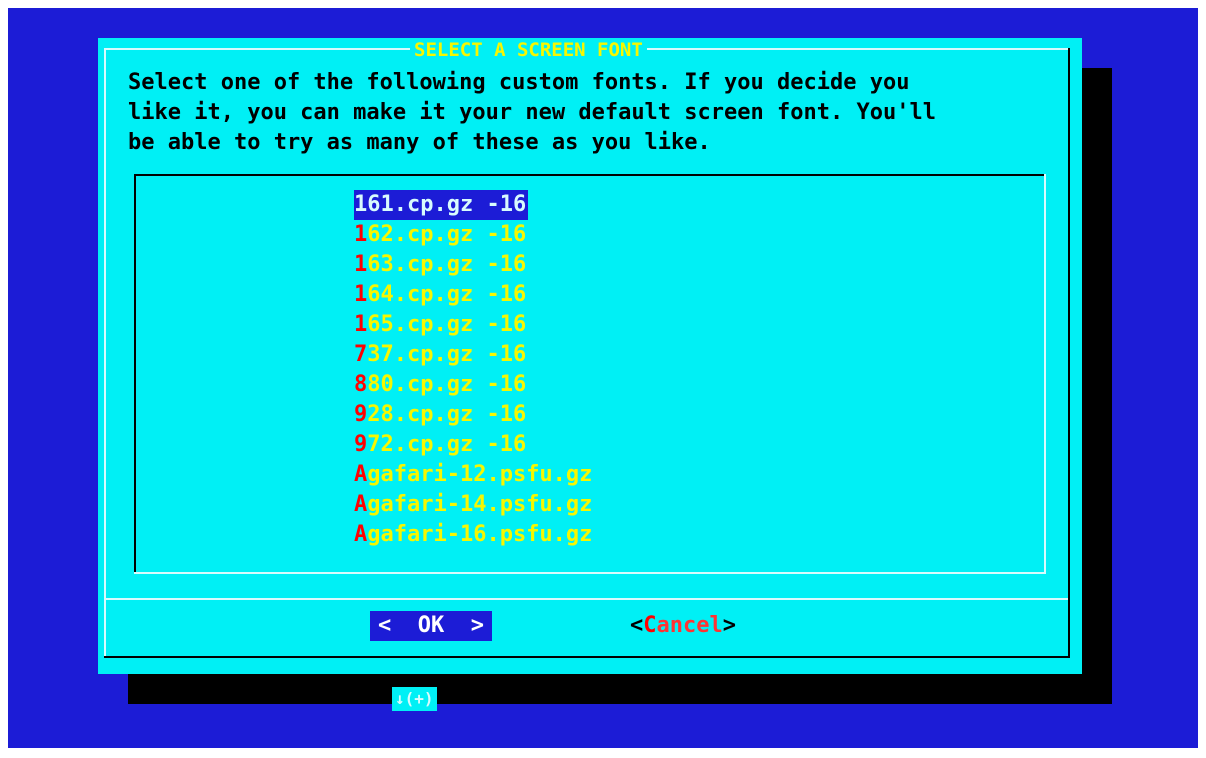 This screenshot has width=1206, height=758. Describe the element at coordinates (447, 444) in the screenshot. I see `item-label: 72.cp.gz -16` at that location.